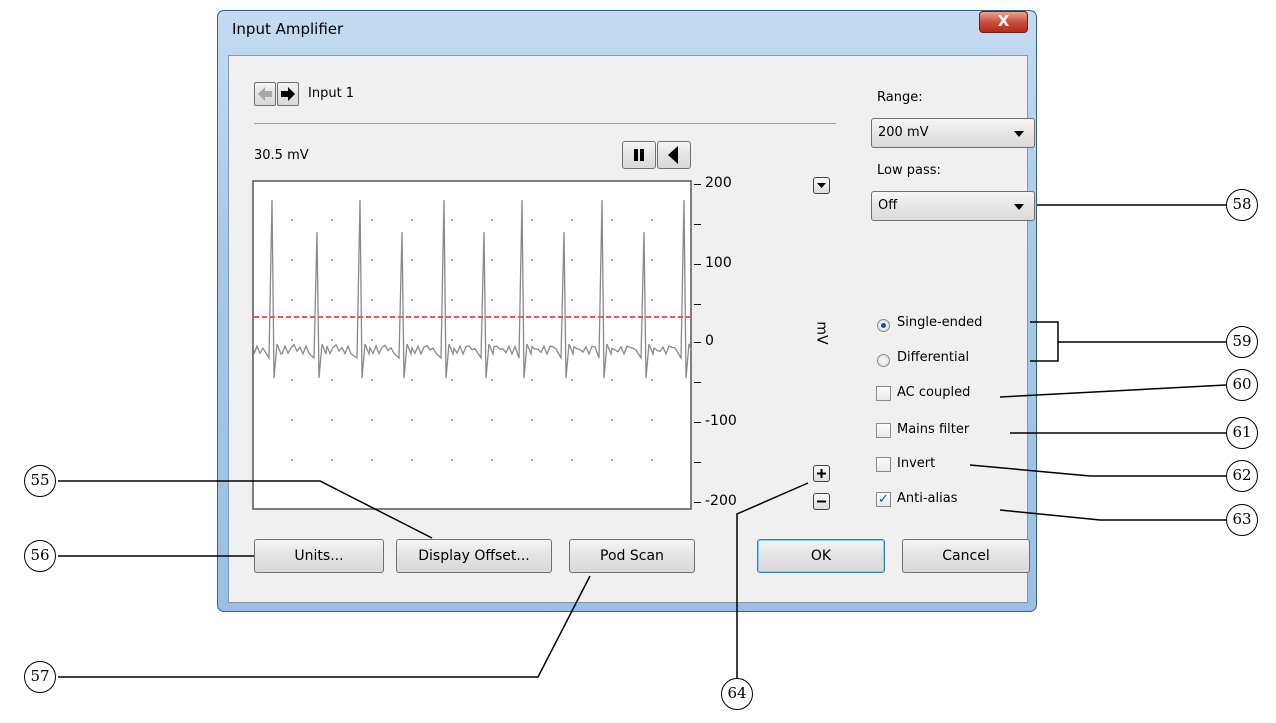 Image resolution: width=1276 pixels, height=723 pixels. Describe the element at coordinates (1242, 520) in the screenshot. I see `callout-63: 63` at that location.